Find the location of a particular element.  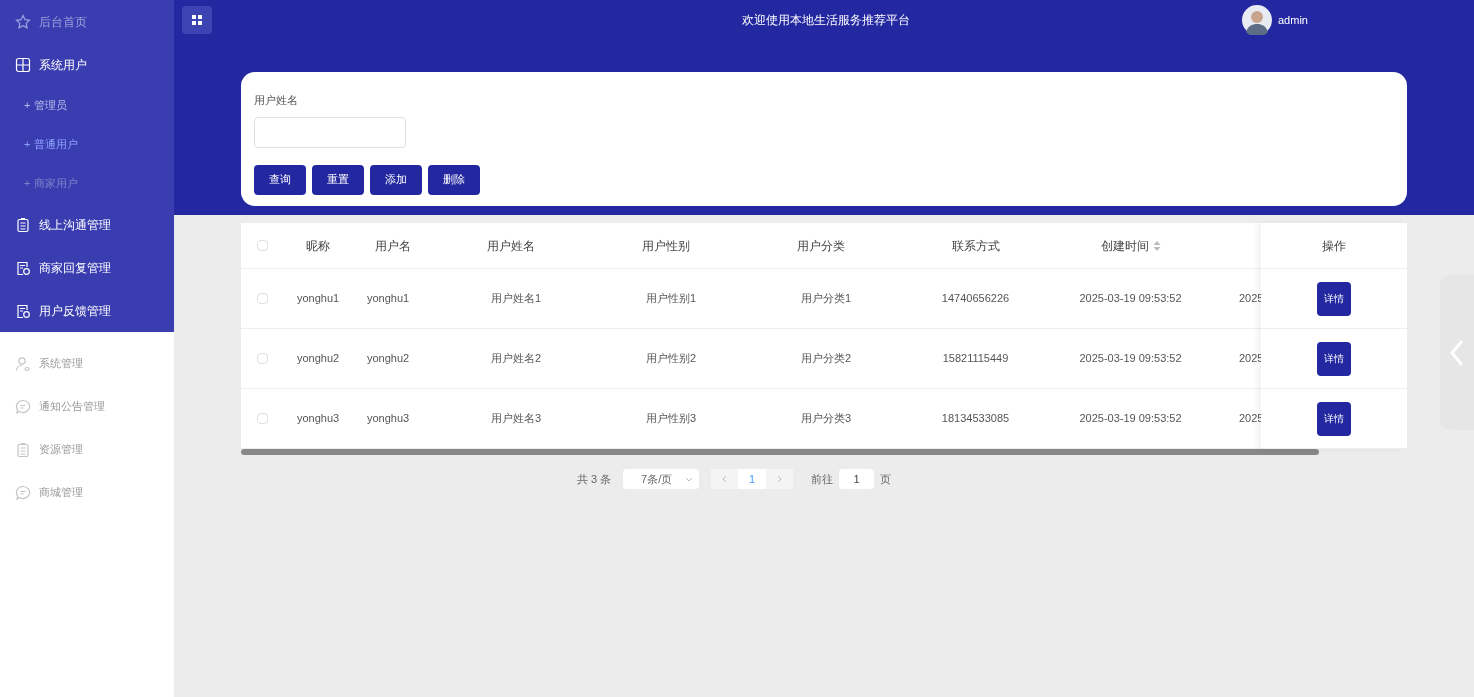

chevron-right-icon is located at coordinates (780, 479).